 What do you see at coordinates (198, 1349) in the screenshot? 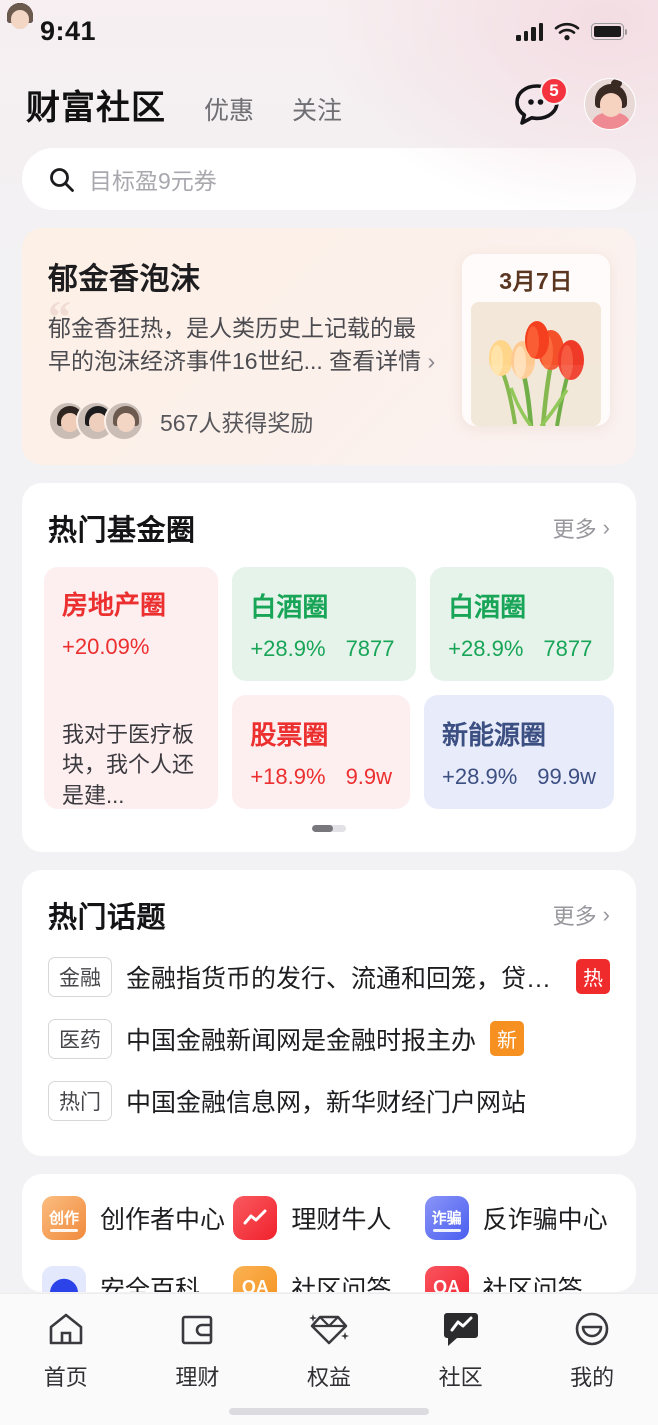
I see `tab-finance: 理财` at bounding box center [198, 1349].